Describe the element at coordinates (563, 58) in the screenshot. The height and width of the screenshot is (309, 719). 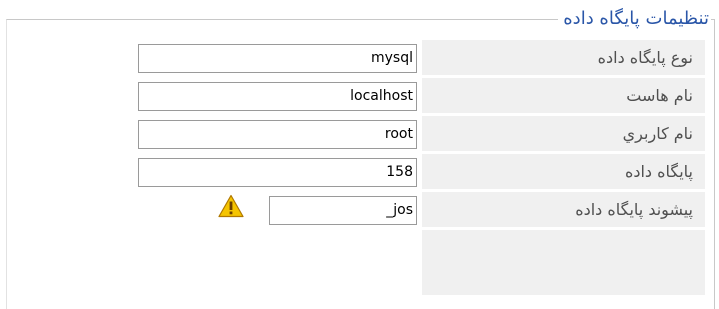
I see `db-type-label-cell: نوع پايگاه داده` at that location.